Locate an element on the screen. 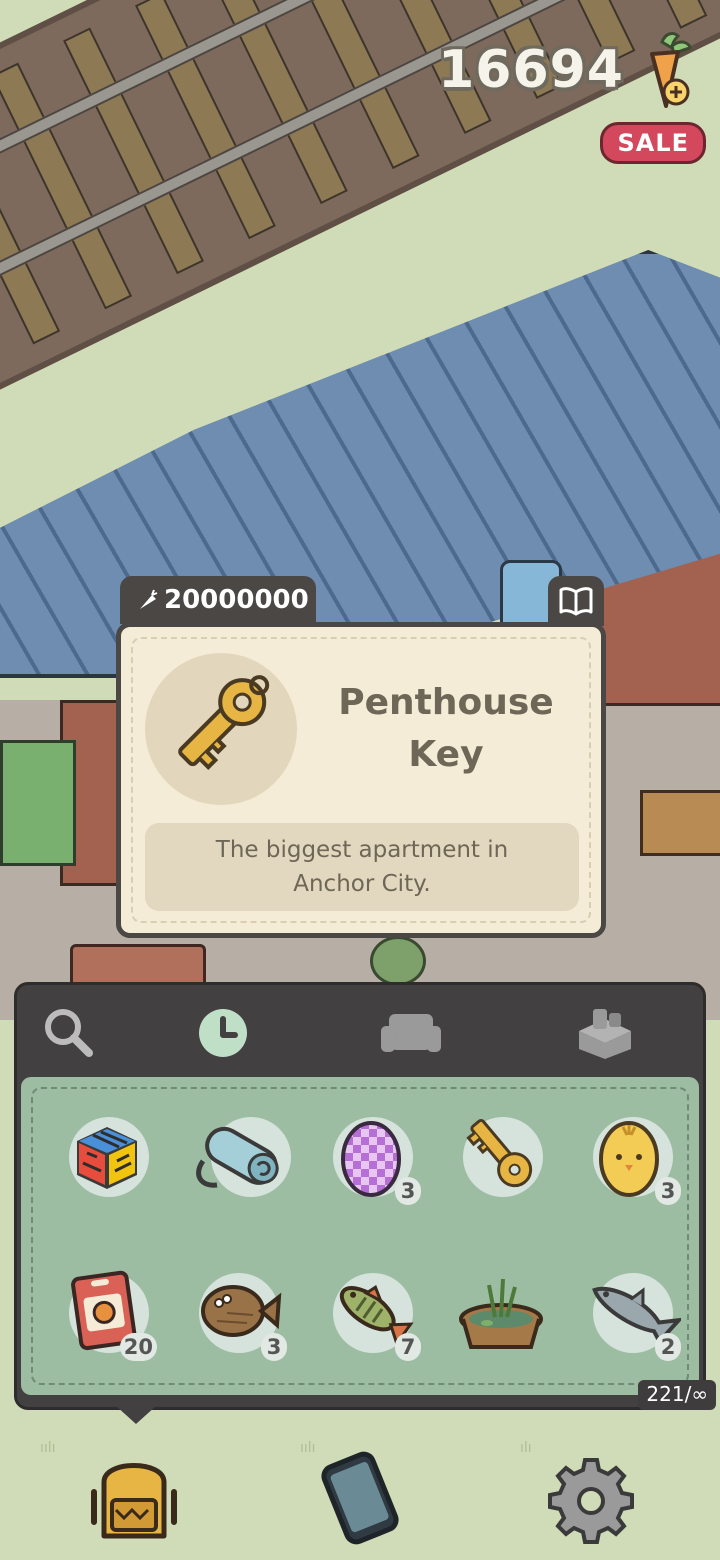  inventory-slot-chick-egg: 3 is located at coordinates (631, 1155).